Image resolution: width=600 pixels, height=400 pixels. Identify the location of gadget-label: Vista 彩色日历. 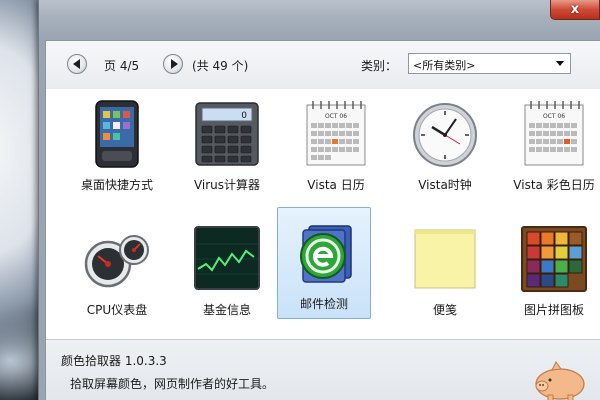
(554, 185).